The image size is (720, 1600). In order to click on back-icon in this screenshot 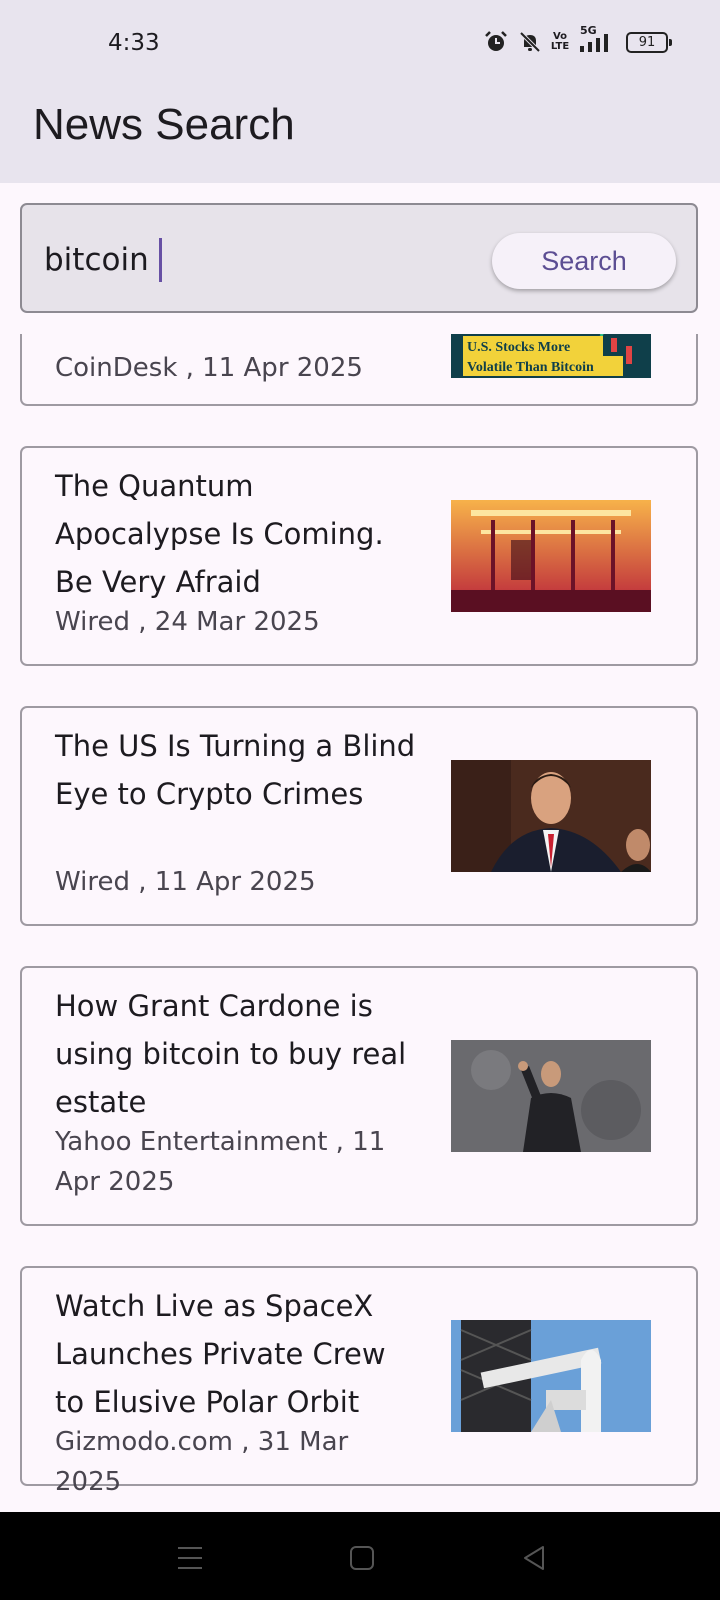, I will do `click(534, 1558)`.